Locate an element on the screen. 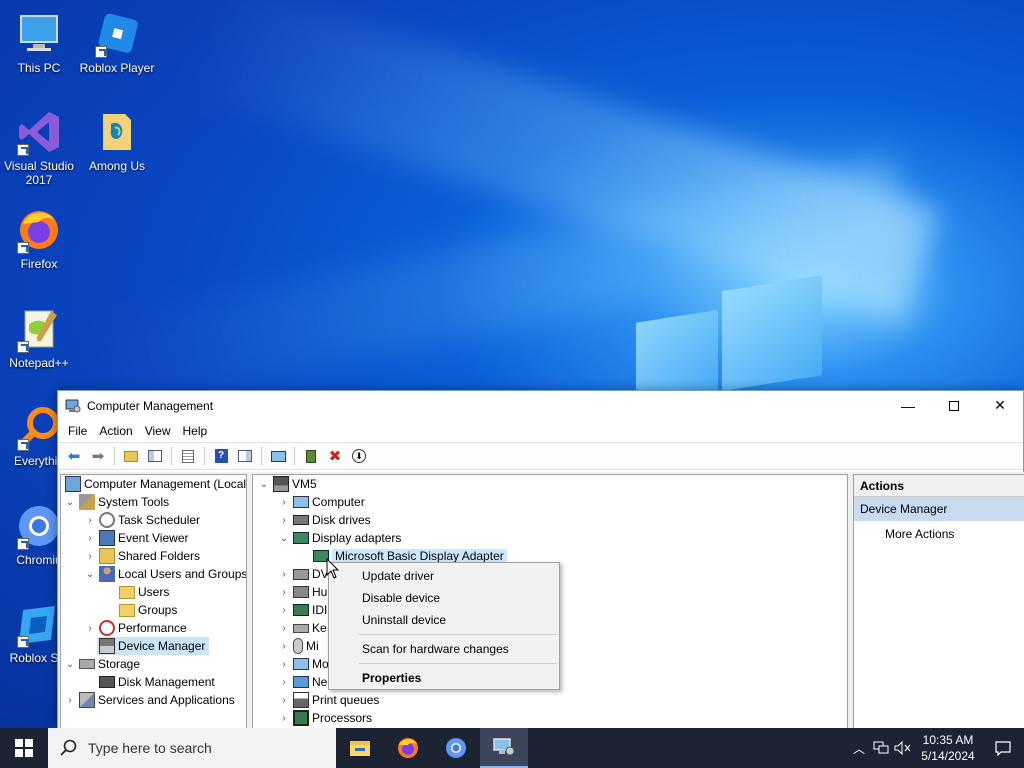 The height and width of the screenshot is (768, 1024). taskbar-clock: 10:35 AM 5/14/2024 is located at coordinates (948, 748).